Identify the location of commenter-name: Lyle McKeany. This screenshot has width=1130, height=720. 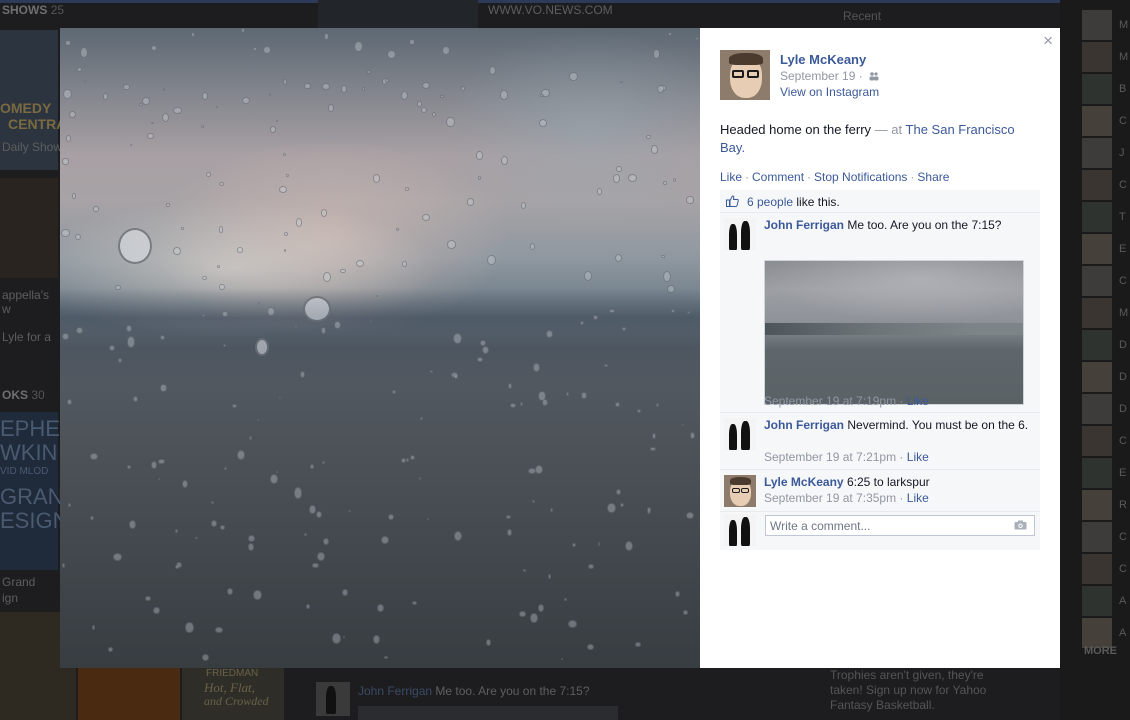
(804, 482).